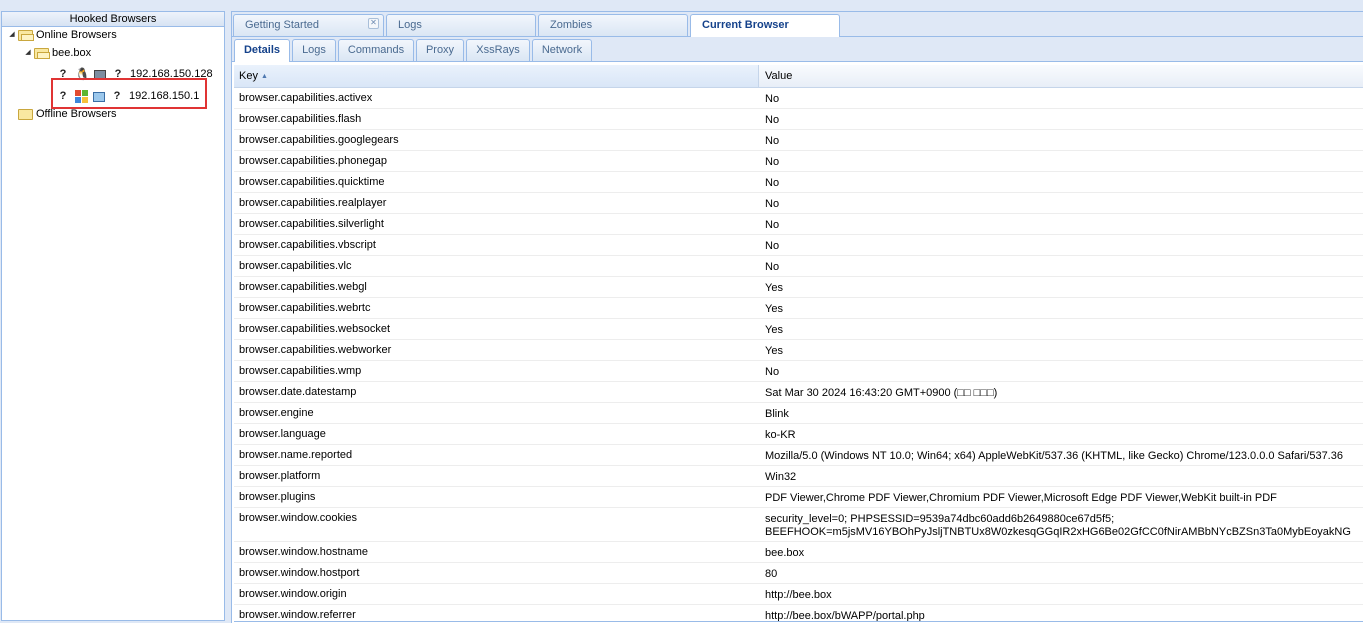 The height and width of the screenshot is (623, 1363). What do you see at coordinates (798, 119) in the screenshot?
I see `table-row: browser.capabilities.flash No` at bounding box center [798, 119].